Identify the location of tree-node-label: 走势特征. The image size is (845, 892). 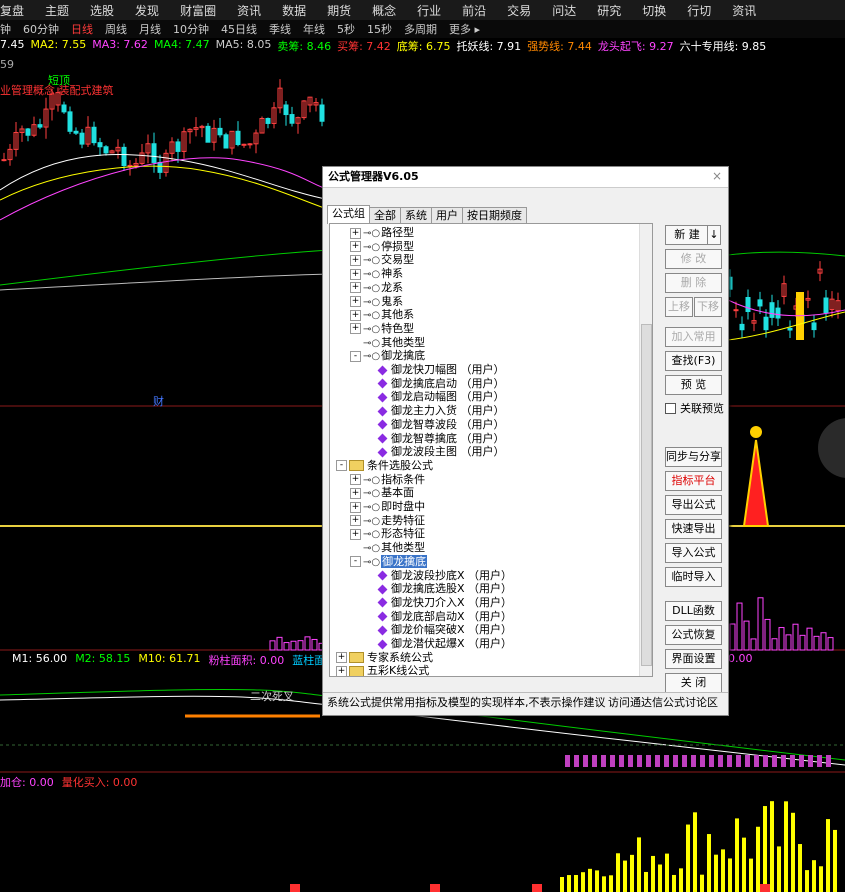
(403, 520).